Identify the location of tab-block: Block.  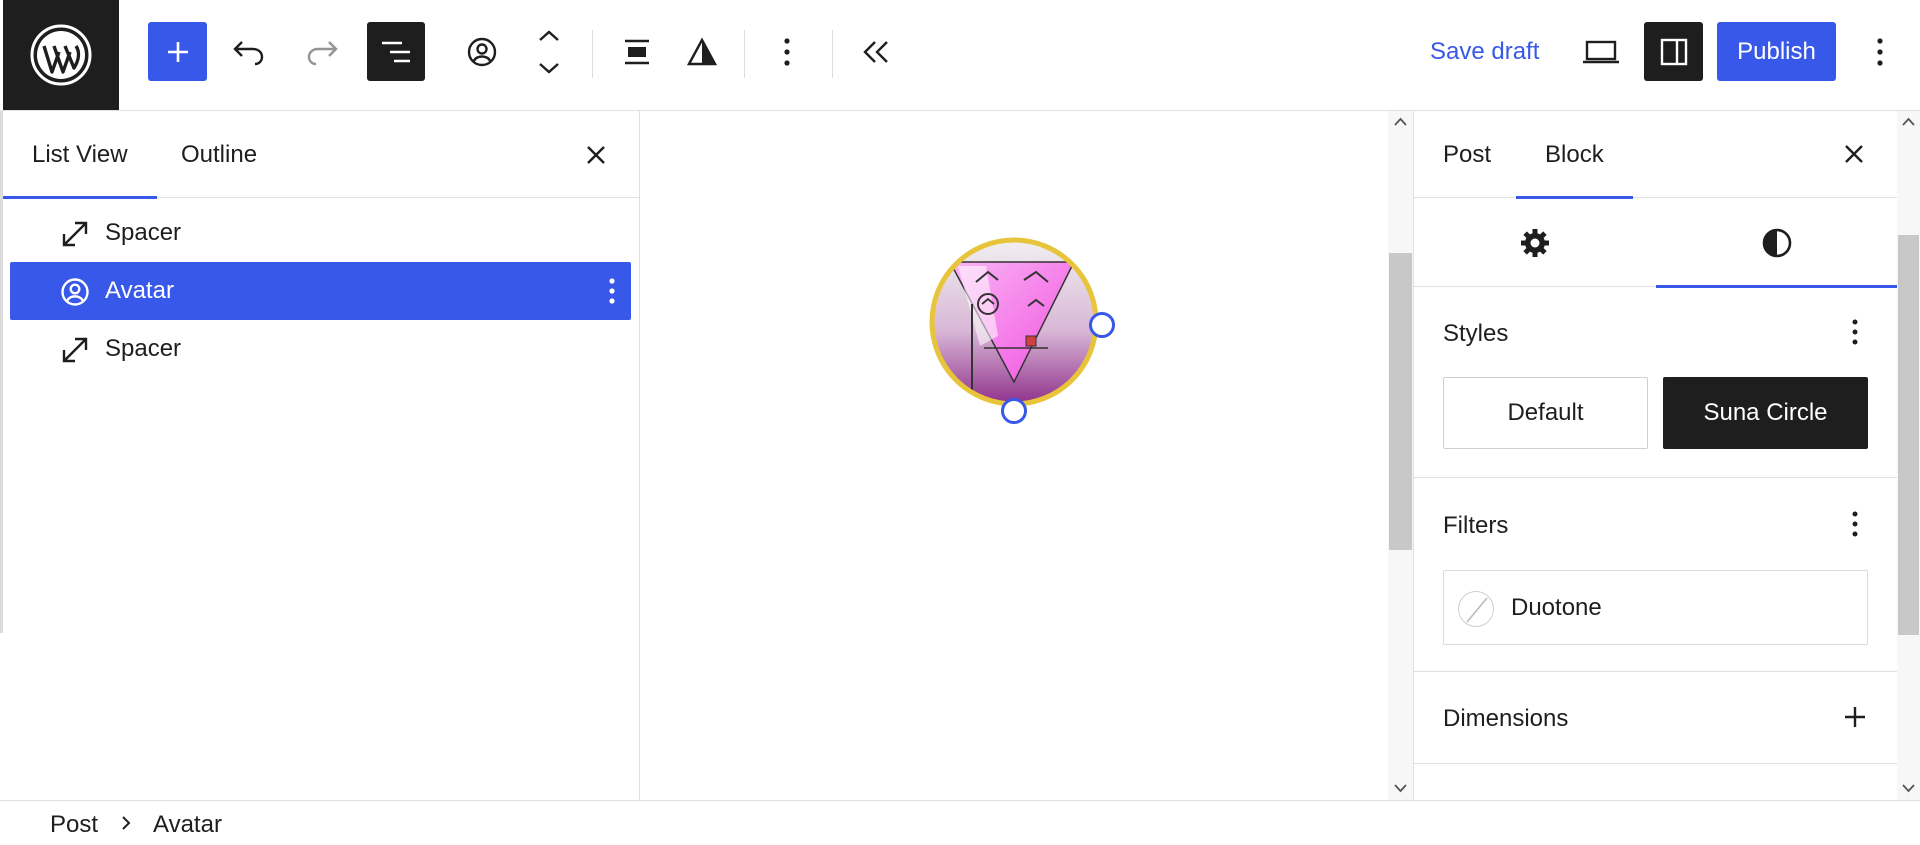
(1574, 155).